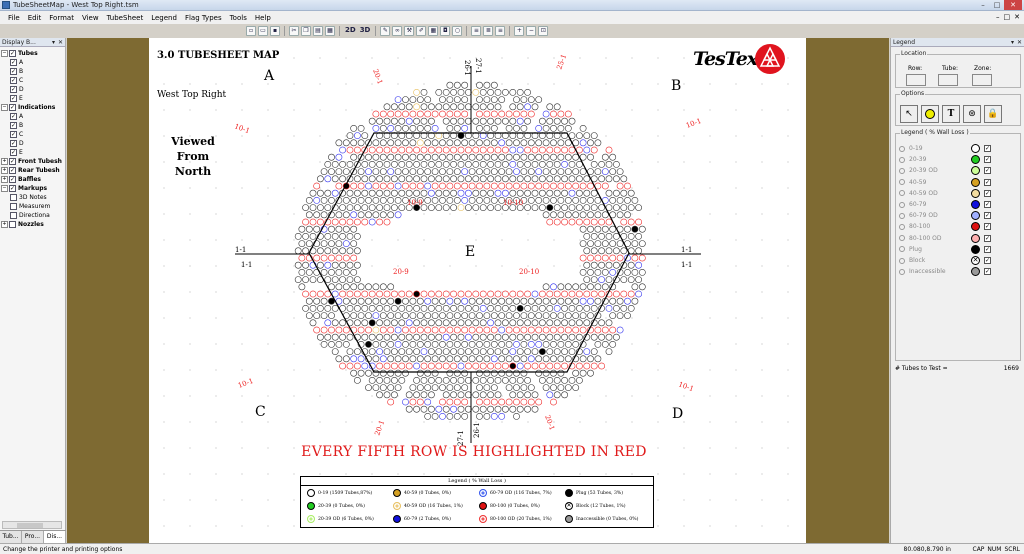  Describe the element at coordinates (958, 159) in the screenshot. I see `legend-row: 20-39 ✓` at that location.